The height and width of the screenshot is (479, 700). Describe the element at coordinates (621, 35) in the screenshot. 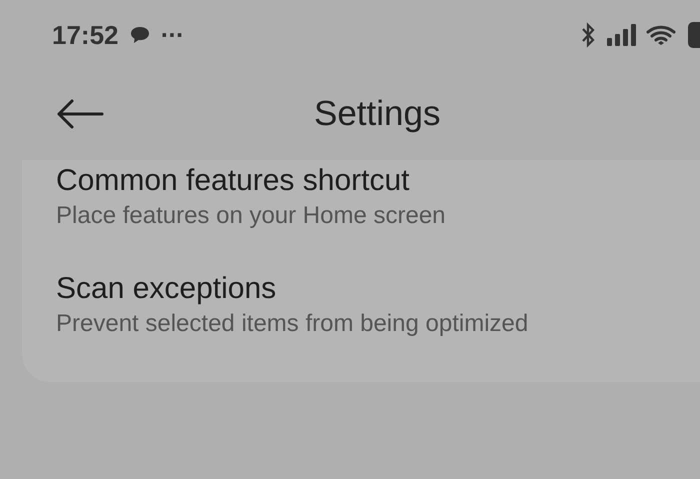

I see `signal-icon` at that location.